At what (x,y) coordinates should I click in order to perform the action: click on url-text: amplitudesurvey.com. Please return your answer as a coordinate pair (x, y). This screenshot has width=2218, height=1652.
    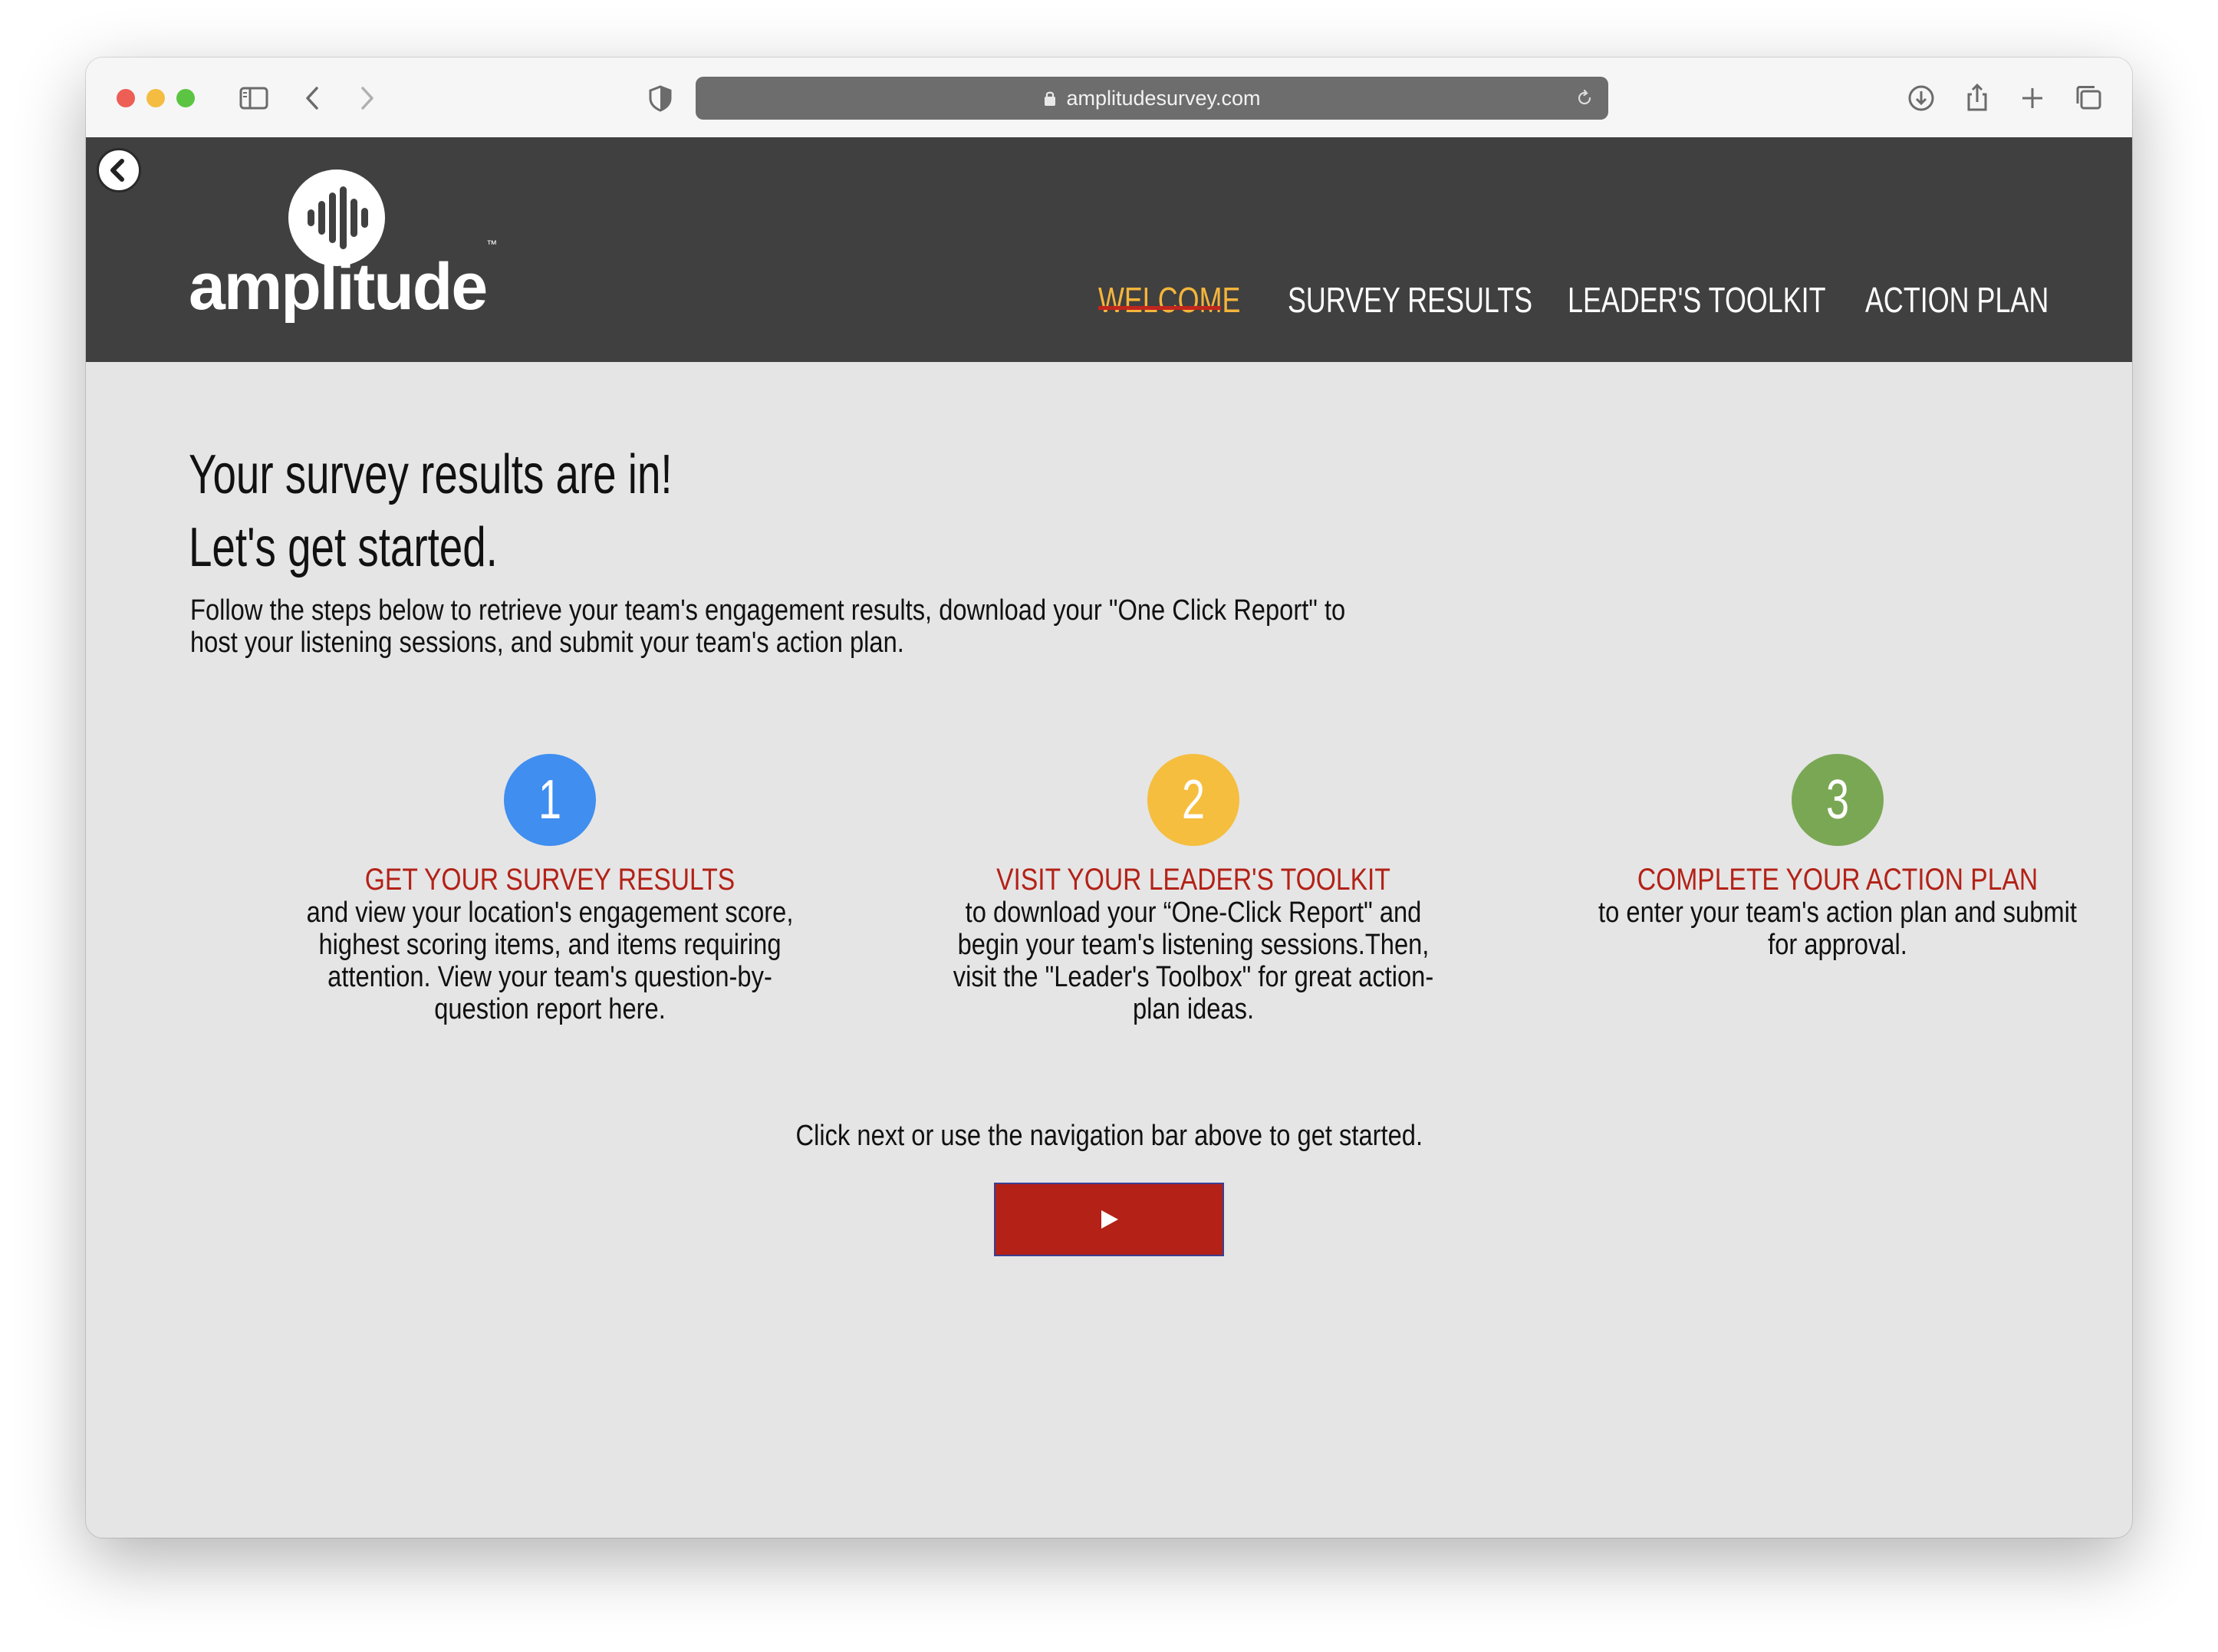
    Looking at the image, I should click on (1164, 98).